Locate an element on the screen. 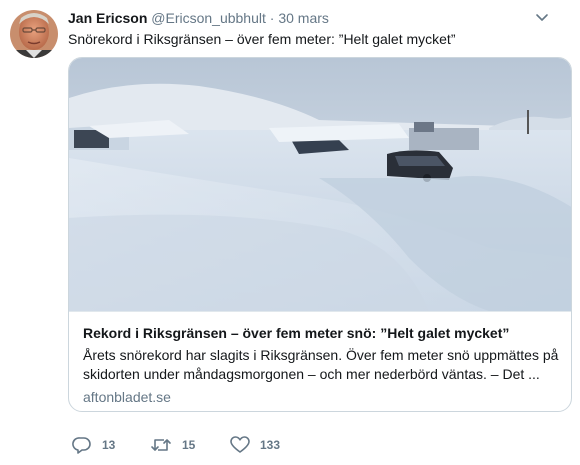  author-handle: @Ericson_ubbhult is located at coordinates (208, 18).